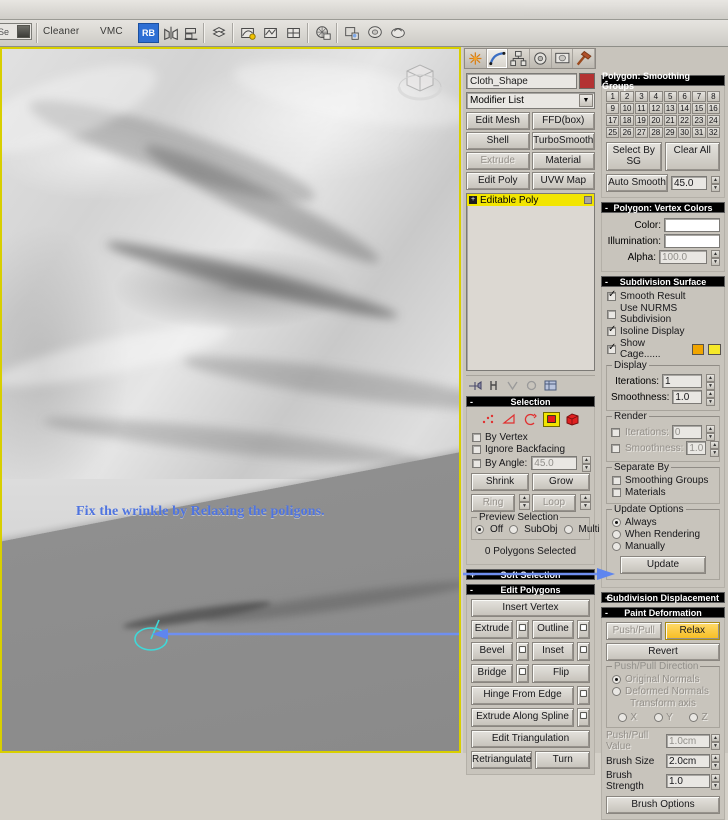 The image size is (728, 820). Describe the element at coordinates (696, 448) in the screenshot. I see `render-smoothness-value: 1.0` at that location.